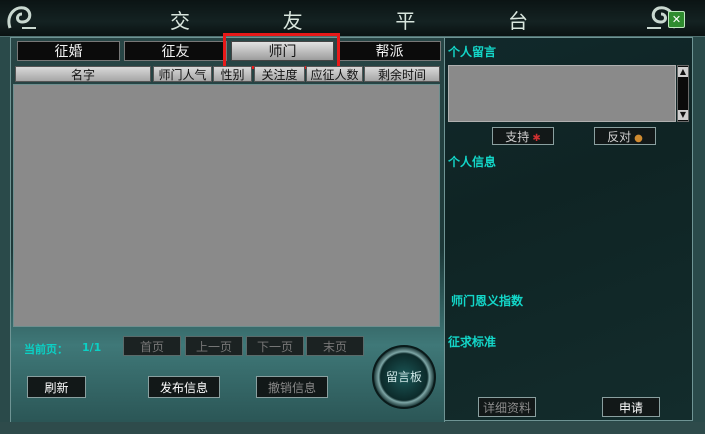 The width and height of the screenshot is (705, 434). I want to click on personal-message-heading: 个人留言, so click(472, 52).